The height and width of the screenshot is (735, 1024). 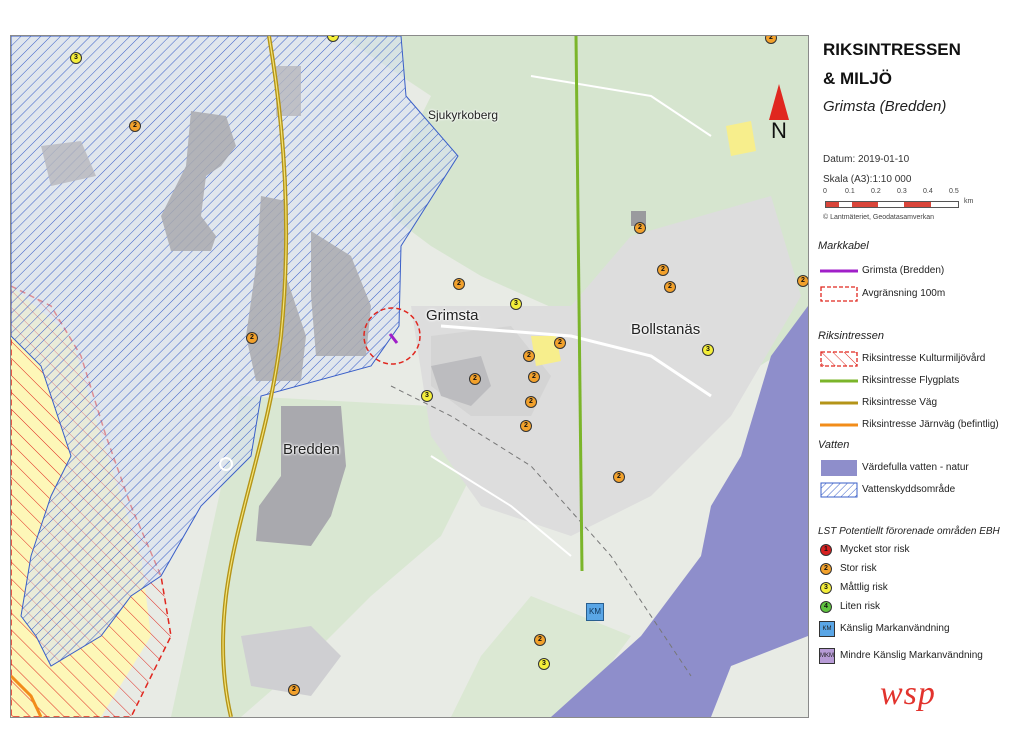 What do you see at coordinates (827, 656) in the screenshot?
I see `mkm-icon: MKM` at bounding box center [827, 656].